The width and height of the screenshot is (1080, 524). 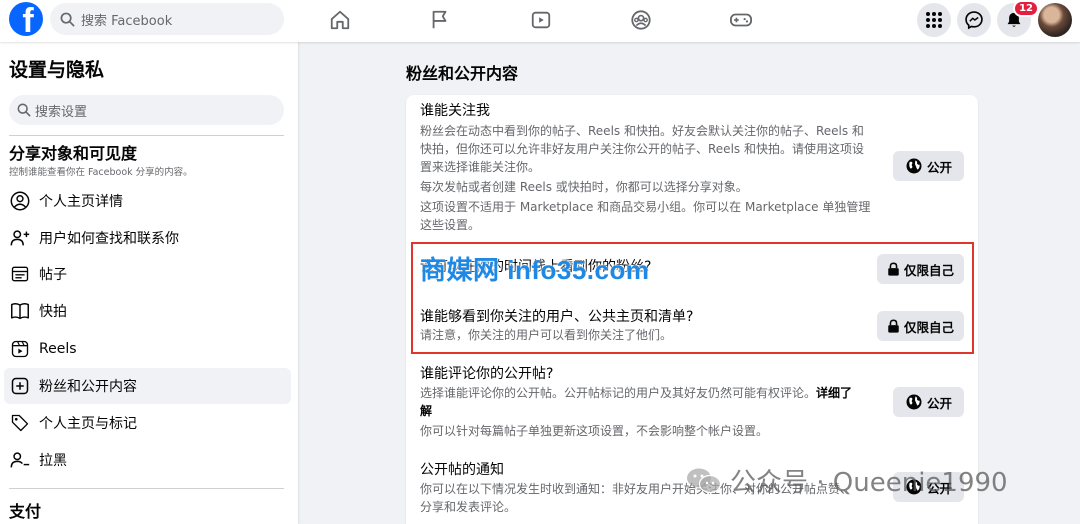 I want to click on messenger-icon, so click(x=974, y=20).